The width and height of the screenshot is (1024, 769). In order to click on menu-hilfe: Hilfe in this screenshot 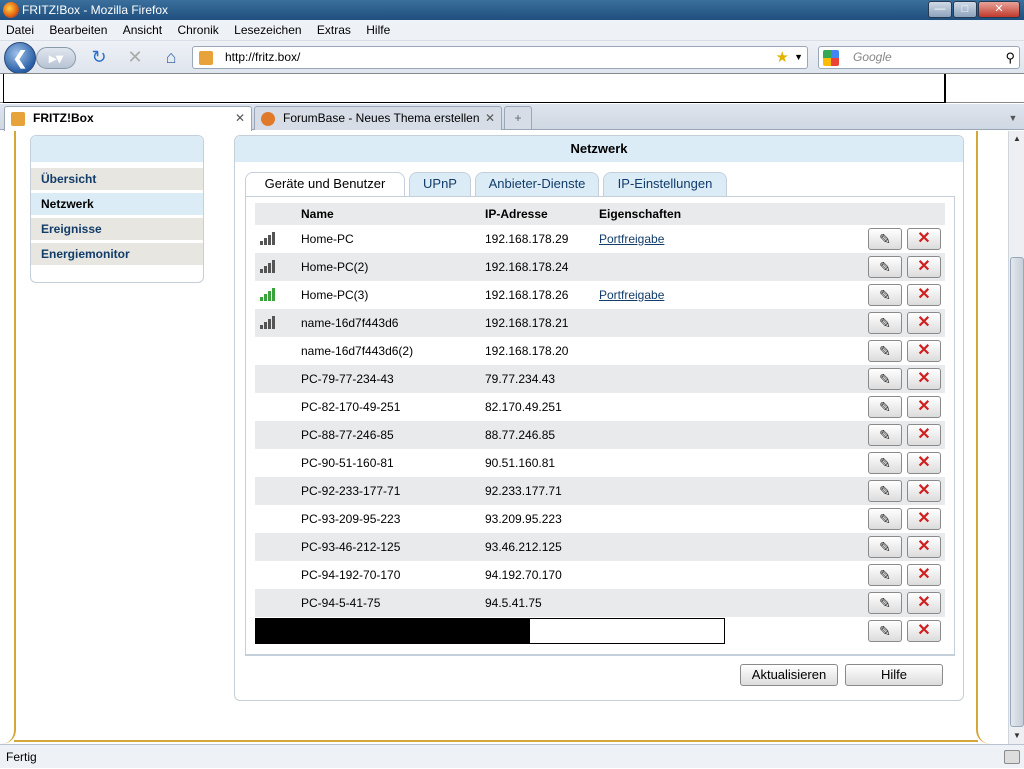, I will do `click(378, 30)`.